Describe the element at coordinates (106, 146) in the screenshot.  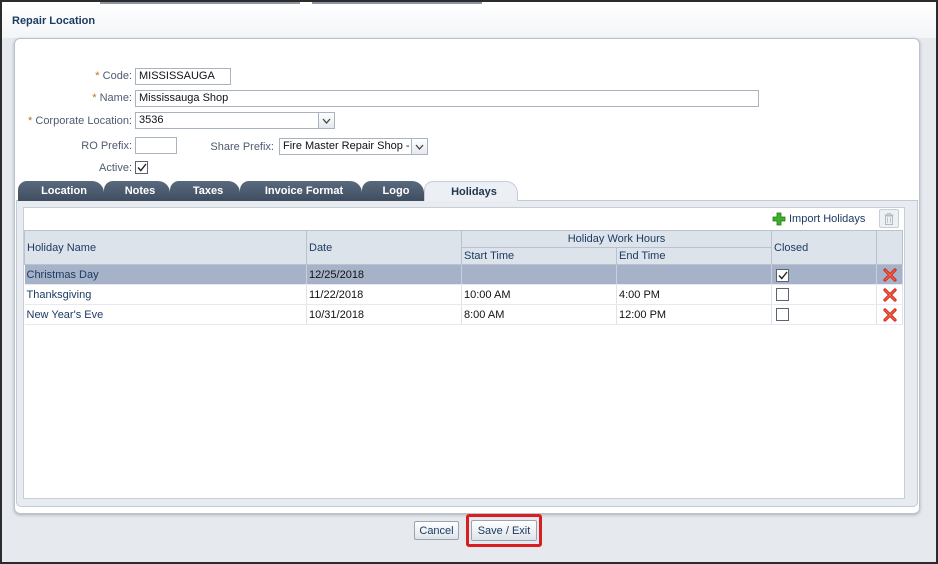
I see `ro-prefix-label: RO Prefix:` at that location.